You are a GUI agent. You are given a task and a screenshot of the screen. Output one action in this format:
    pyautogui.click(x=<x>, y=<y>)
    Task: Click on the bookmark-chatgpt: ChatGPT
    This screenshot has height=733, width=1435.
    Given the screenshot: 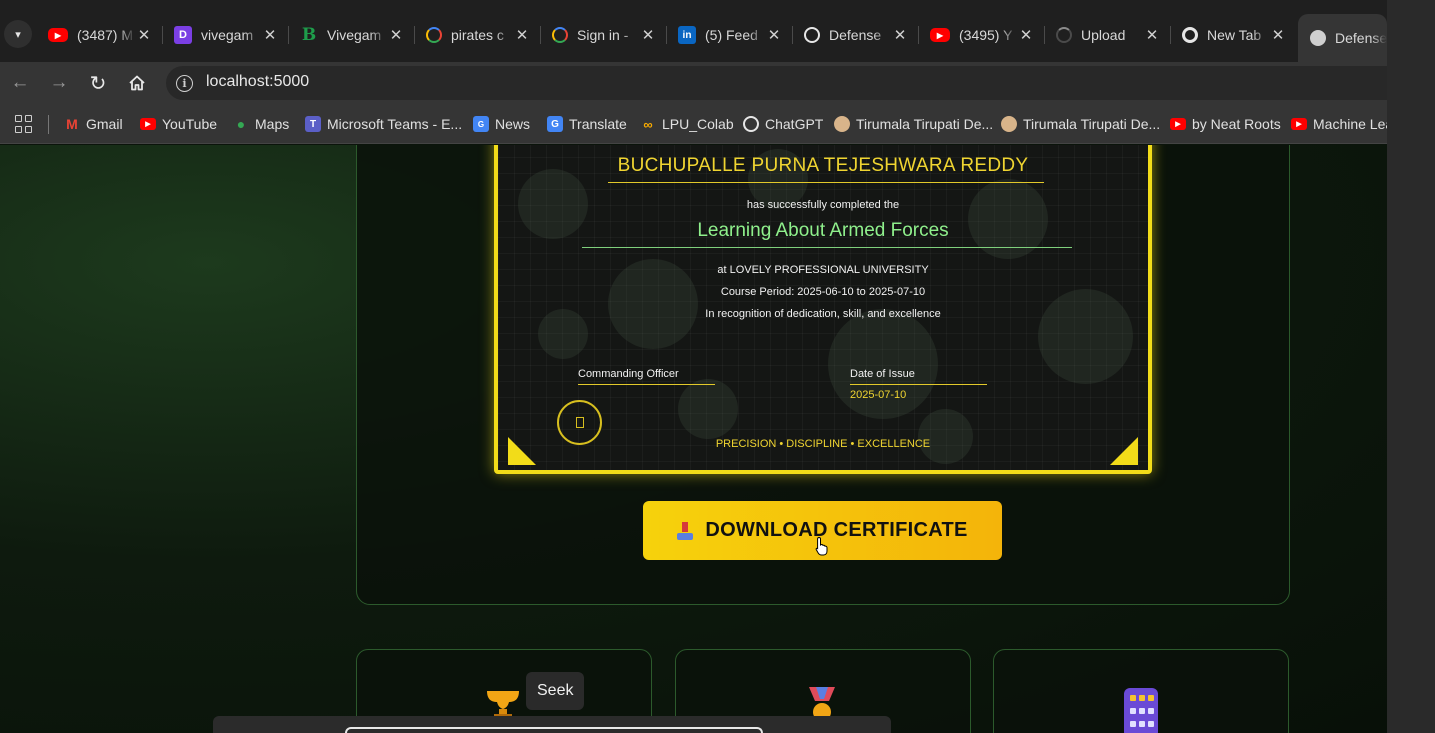 What is the action you would take?
    pyautogui.click(x=783, y=124)
    